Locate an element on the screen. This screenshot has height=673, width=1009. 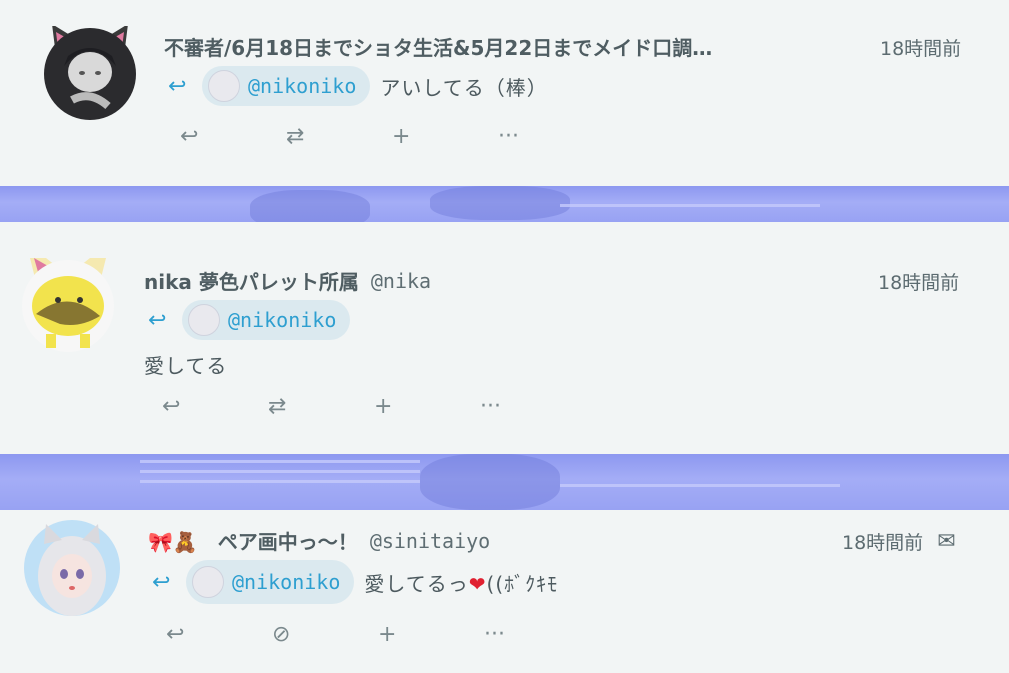
note-text: アいしてる（棒） is located at coordinates (464, 87).